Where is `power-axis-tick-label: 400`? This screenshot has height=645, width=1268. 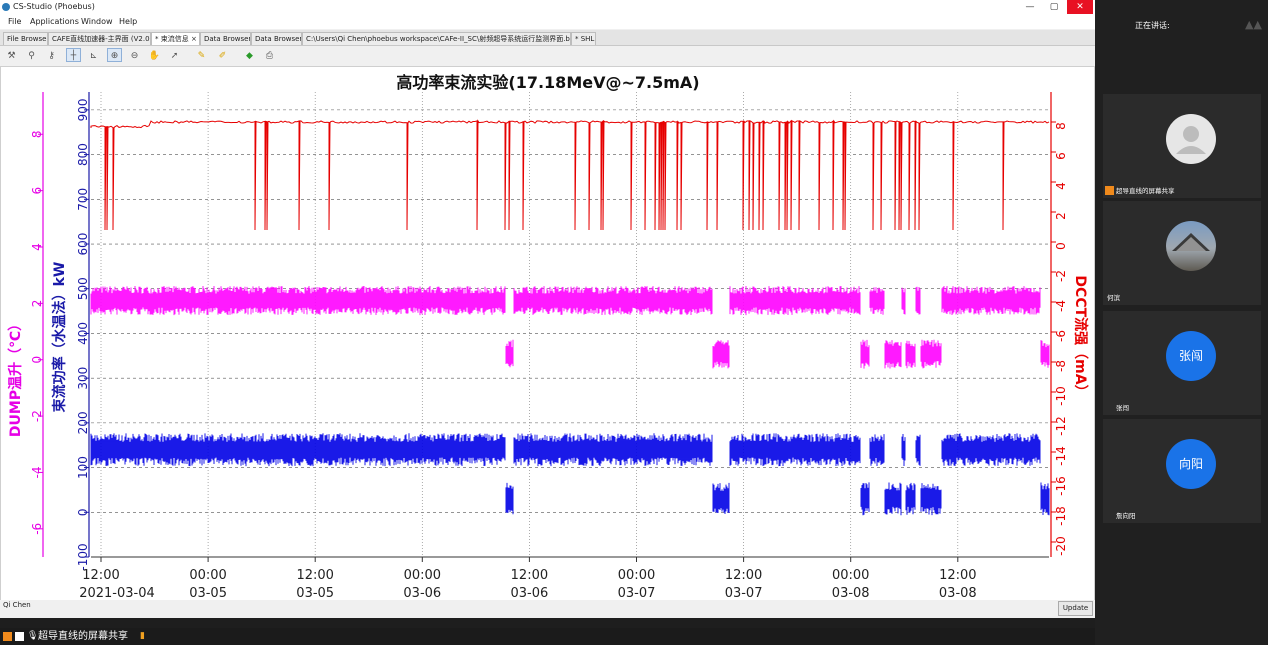
power-axis-tick-label: 400 is located at coordinates (83, 333).